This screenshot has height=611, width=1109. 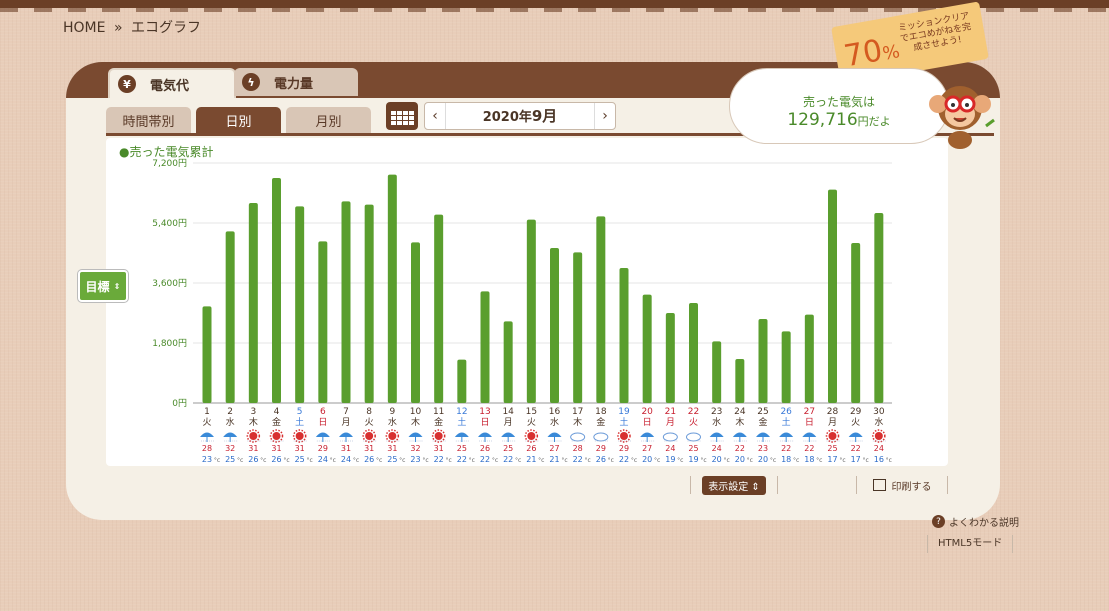 I want to click on breadcrumb: HOME » エコグラフ, so click(x=134, y=27).